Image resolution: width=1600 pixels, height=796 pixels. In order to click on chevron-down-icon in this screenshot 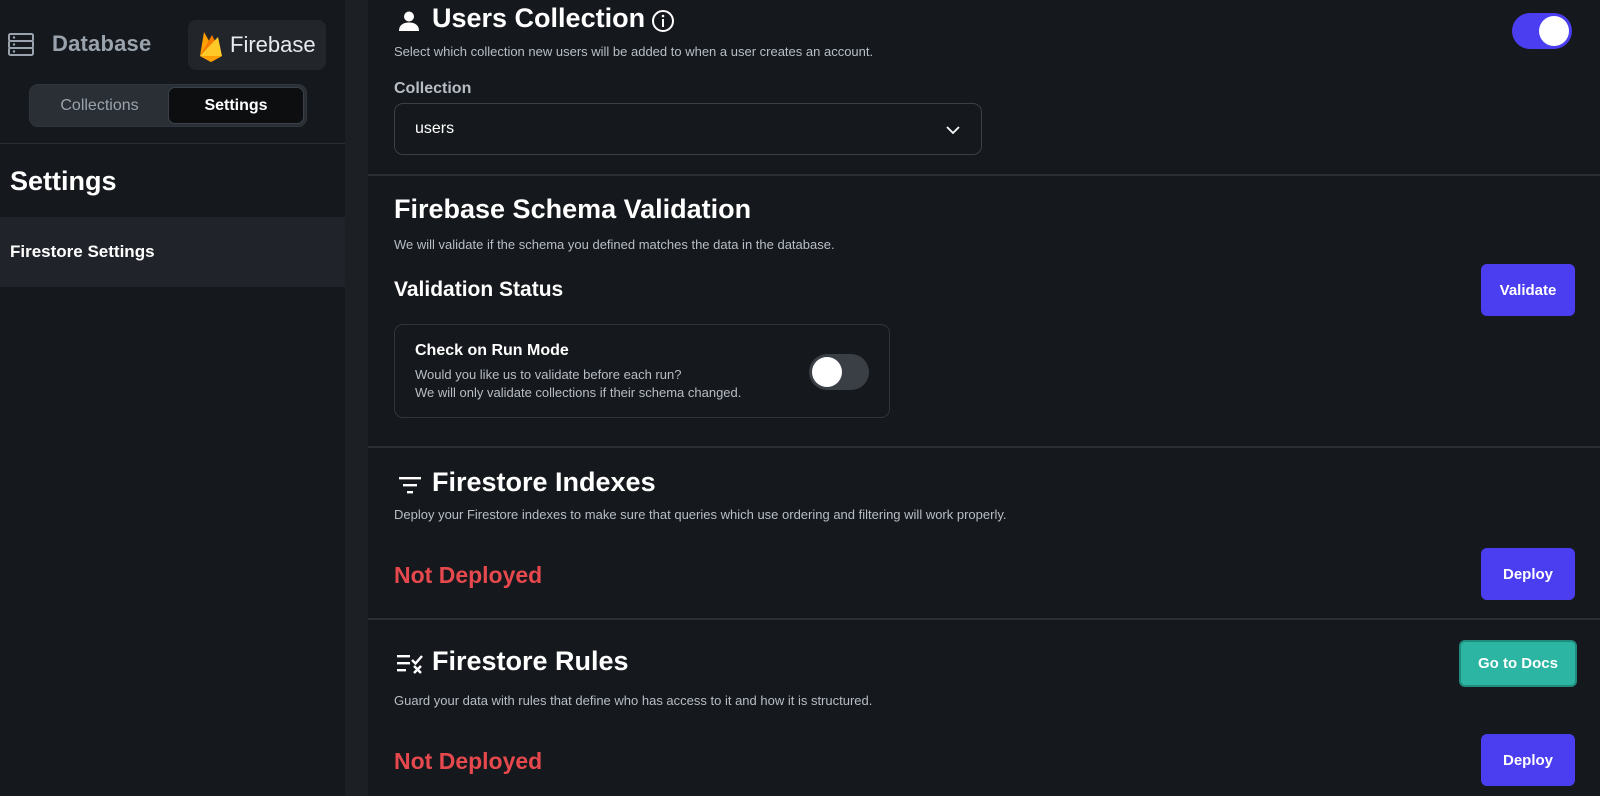, I will do `click(953, 130)`.